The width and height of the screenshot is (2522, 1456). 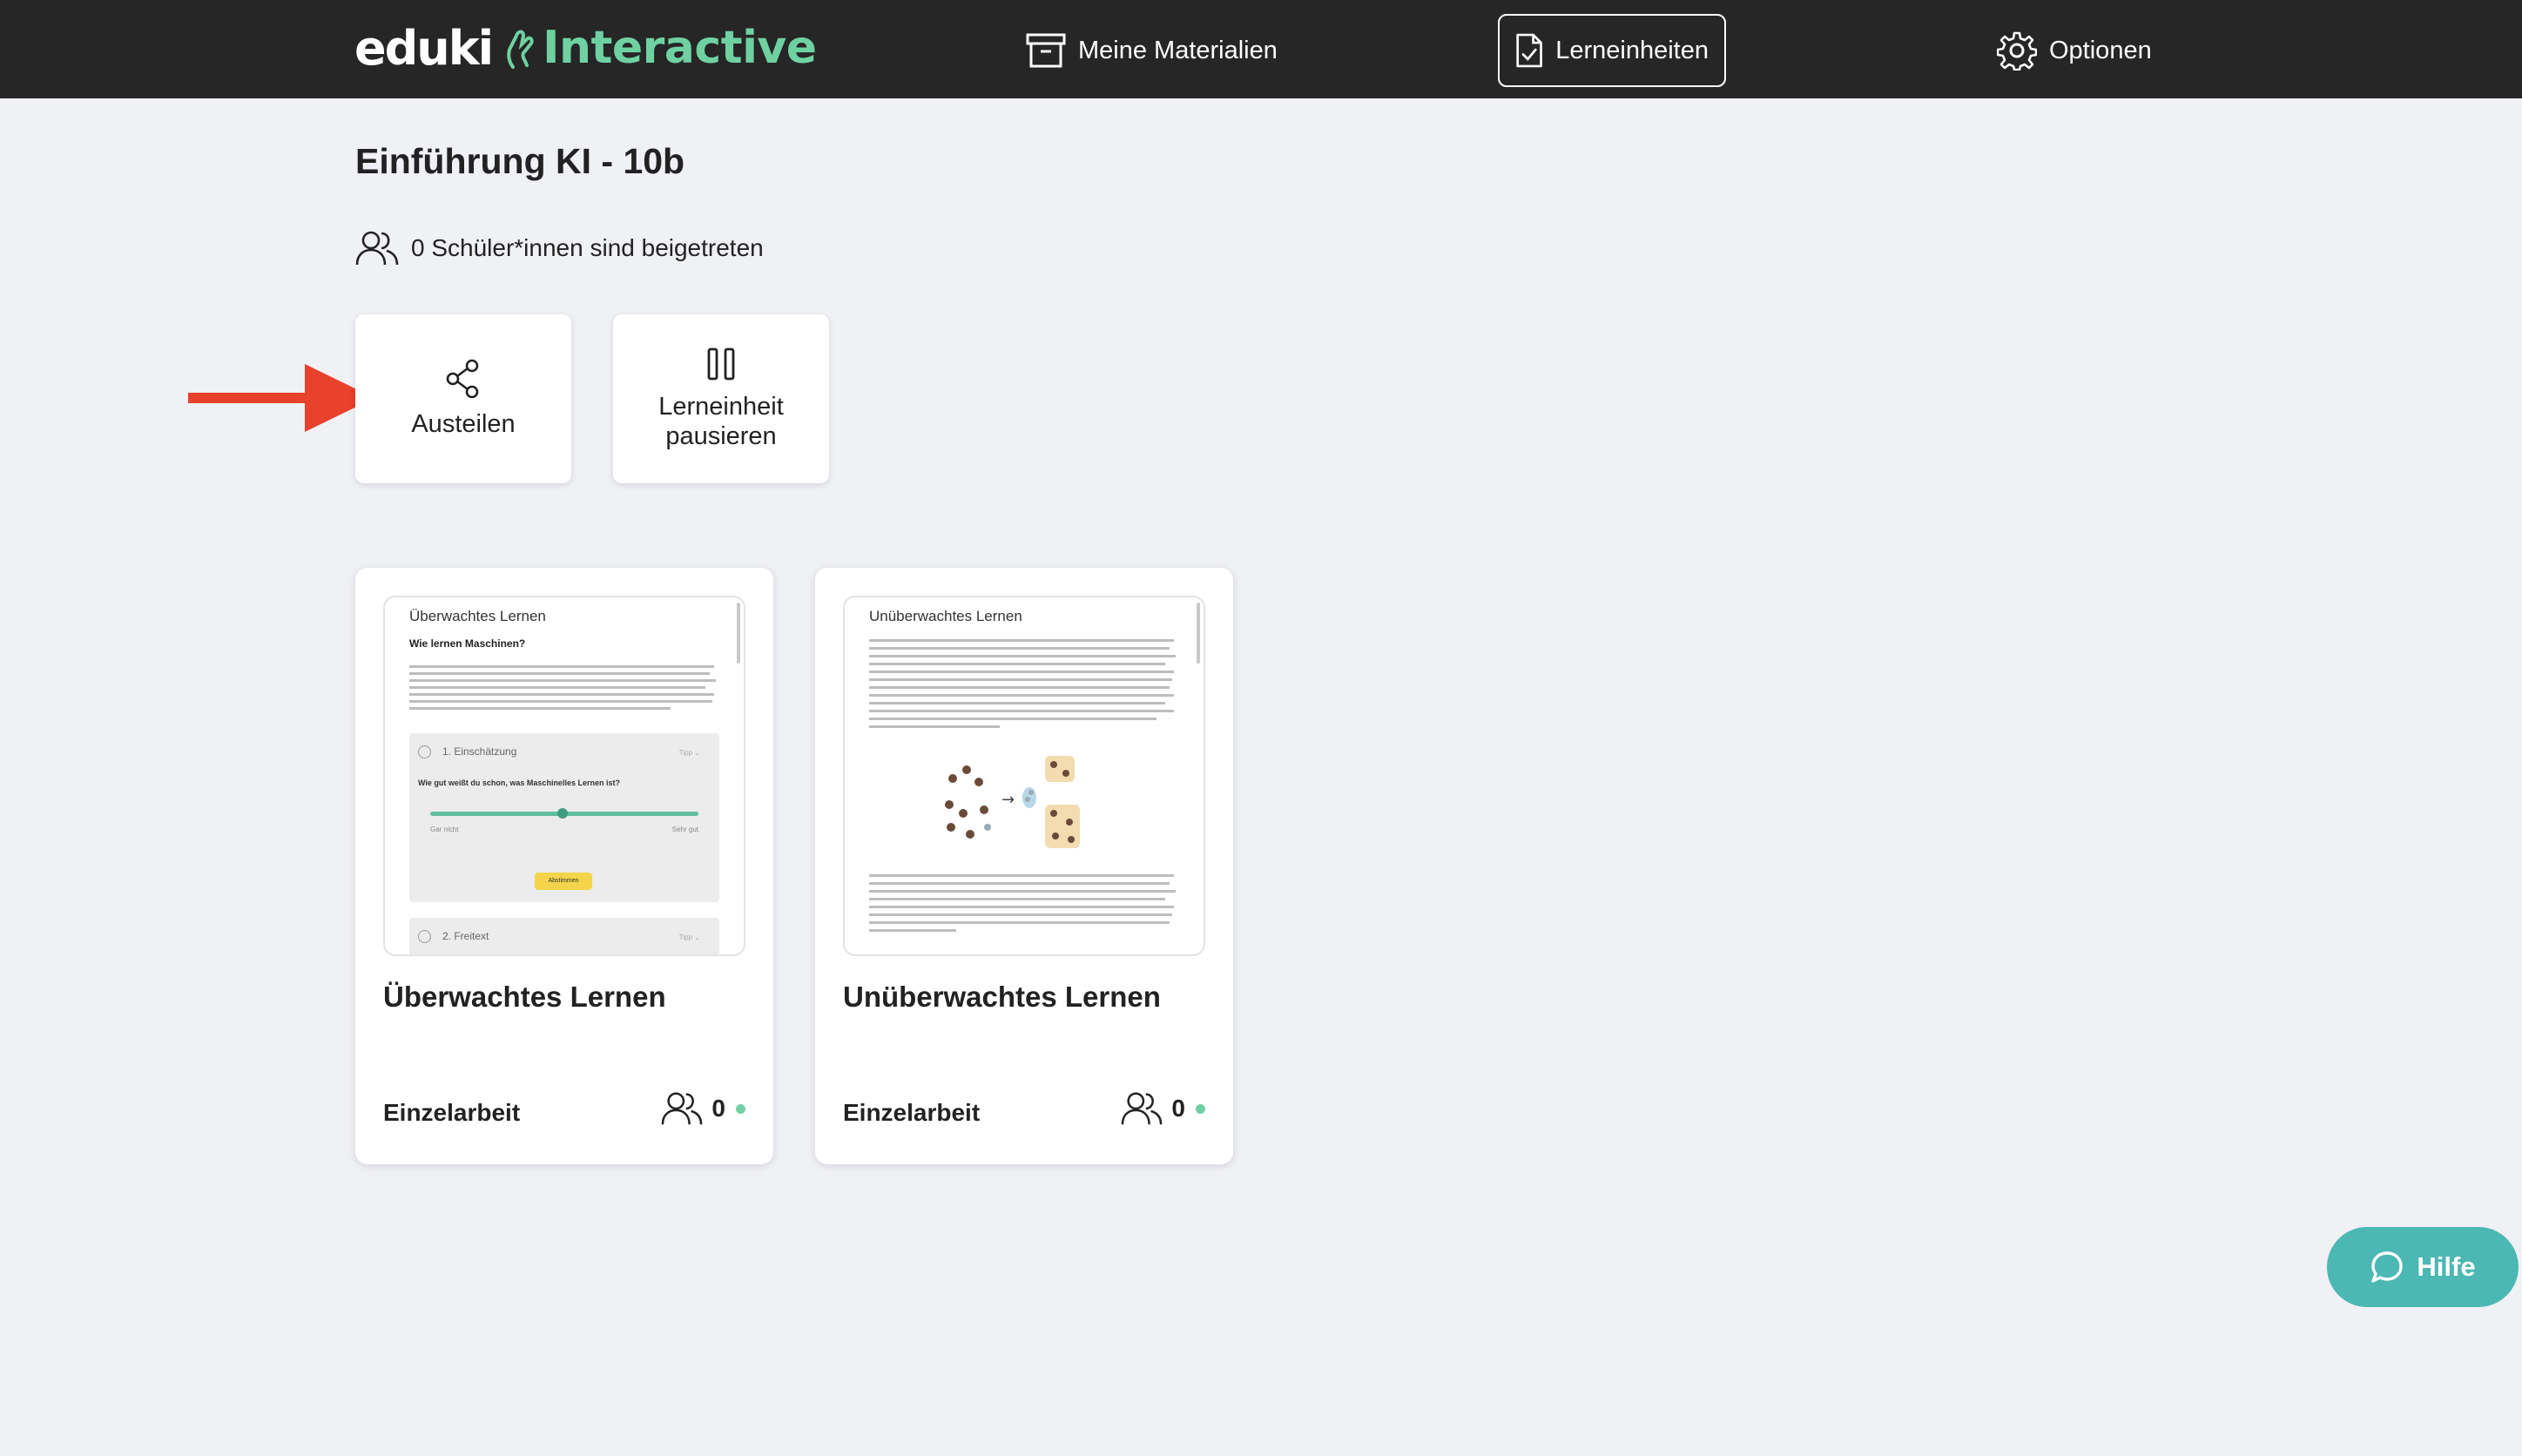 I want to click on hand-icon, so click(x=520, y=49).